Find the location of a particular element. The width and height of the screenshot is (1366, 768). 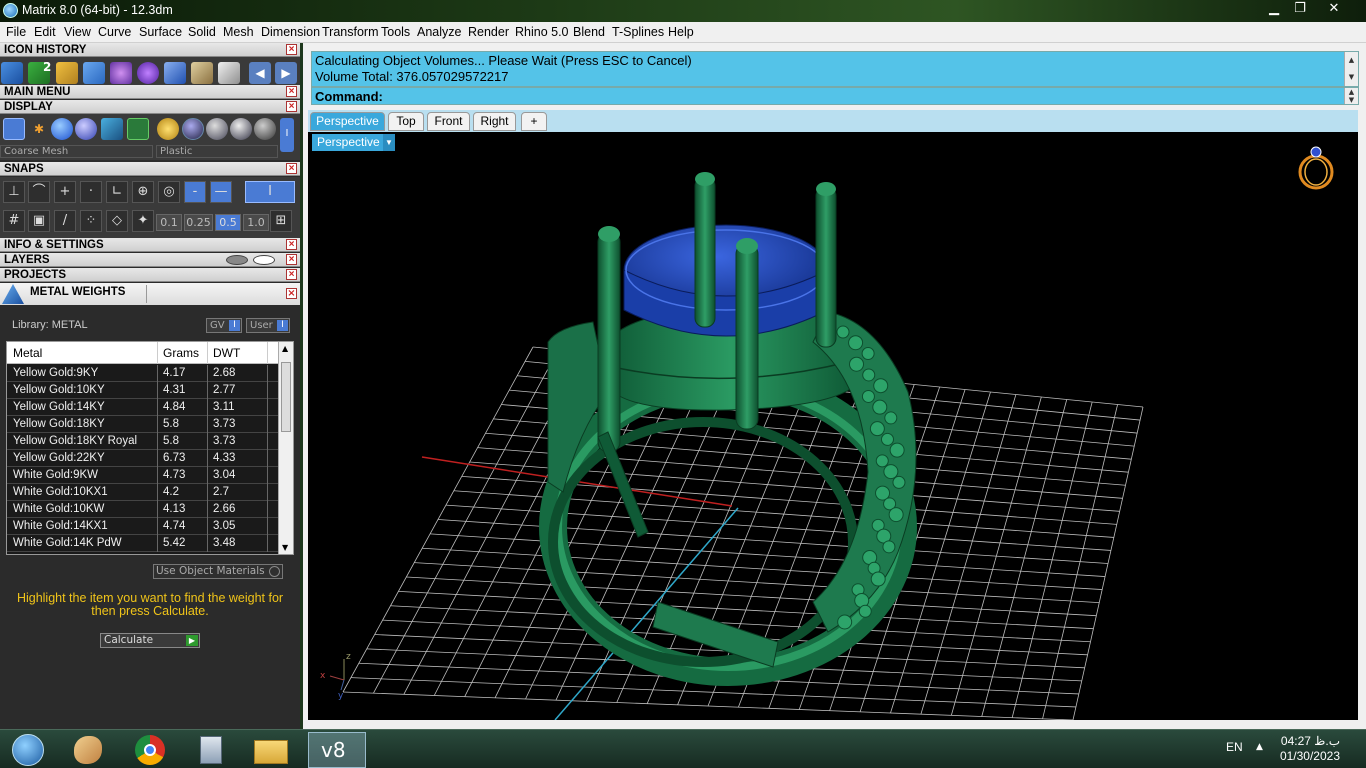

window-titlebar: Matrix 8.0 (64-bit) - 12.3dm ▁ ❐ ✕ is located at coordinates (683, 11).